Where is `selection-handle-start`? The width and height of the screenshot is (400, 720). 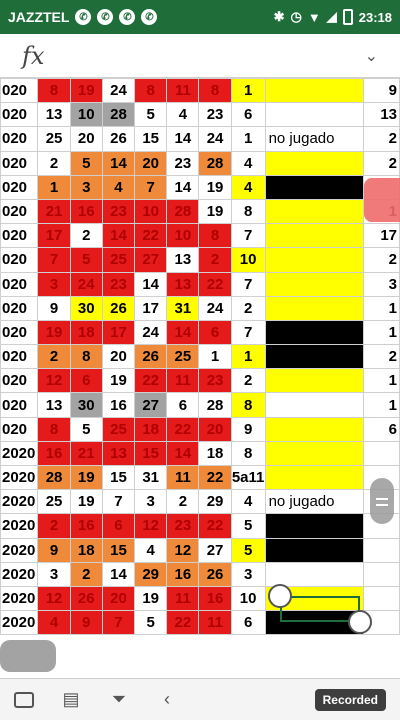
selection-handle-start is located at coordinates (280, 596).